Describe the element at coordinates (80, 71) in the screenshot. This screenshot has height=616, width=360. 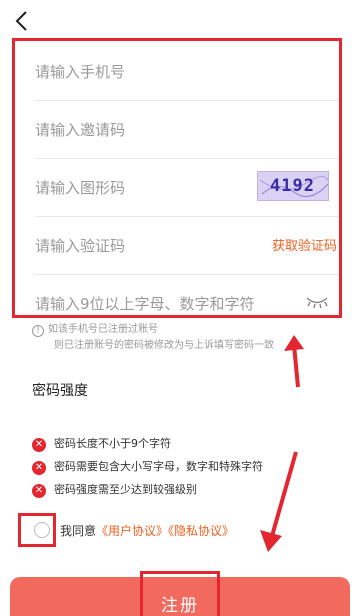
I see `phone-input: 请输入手机号` at that location.